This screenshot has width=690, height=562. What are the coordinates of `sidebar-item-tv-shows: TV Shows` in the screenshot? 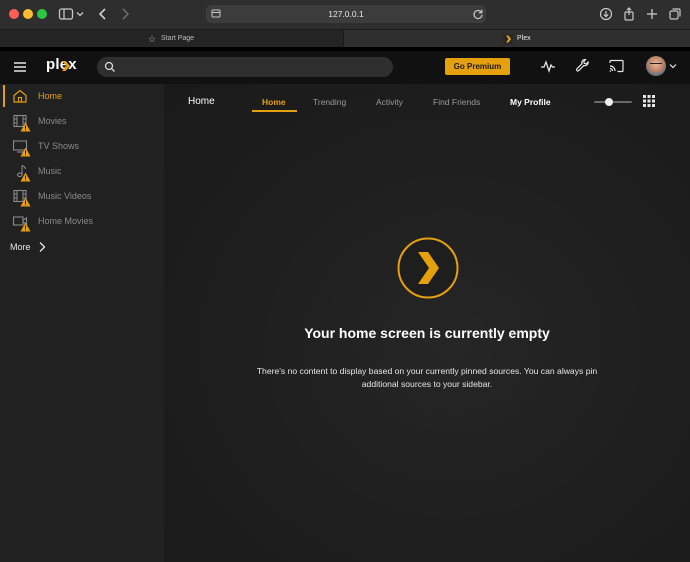 It's located at (82, 146).